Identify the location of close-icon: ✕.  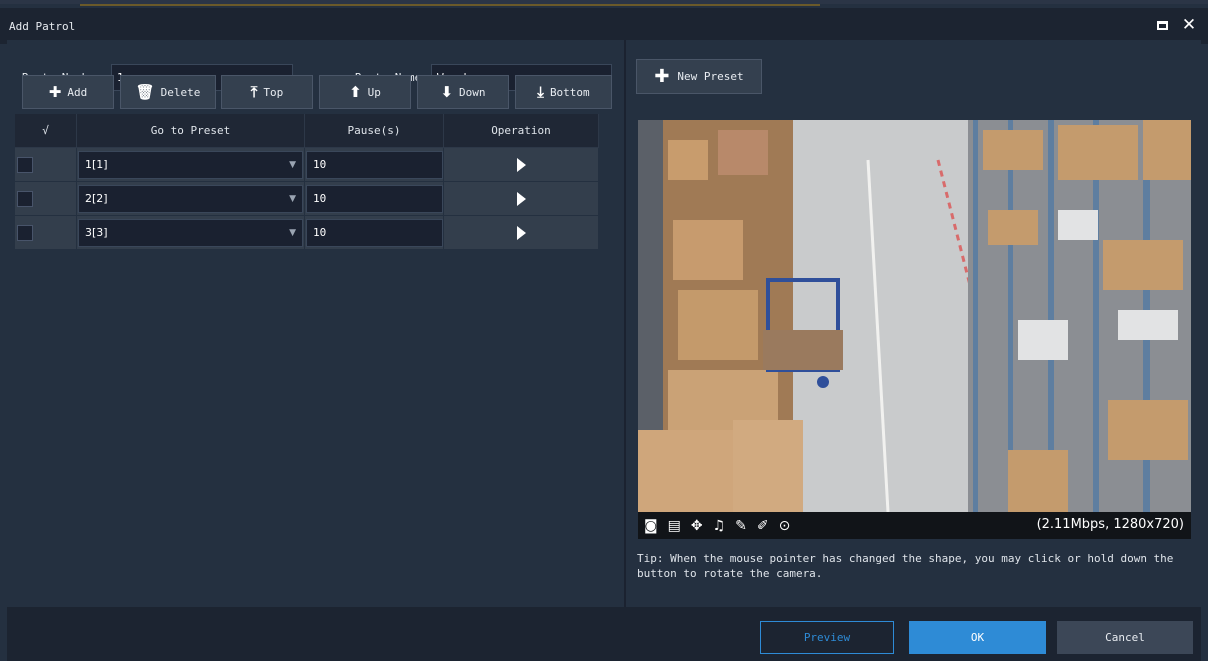
(1189, 25).